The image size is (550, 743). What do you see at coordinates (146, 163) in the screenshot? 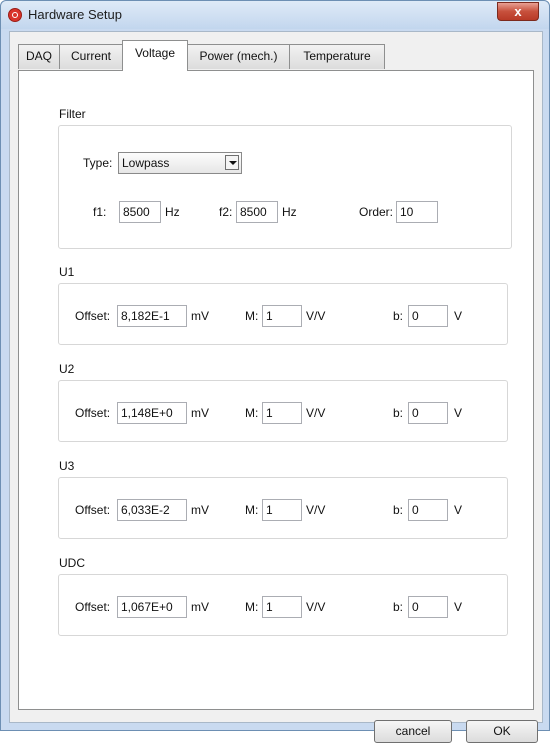
I see `filter-type-value: Lowpass` at bounding box center [146, 163].